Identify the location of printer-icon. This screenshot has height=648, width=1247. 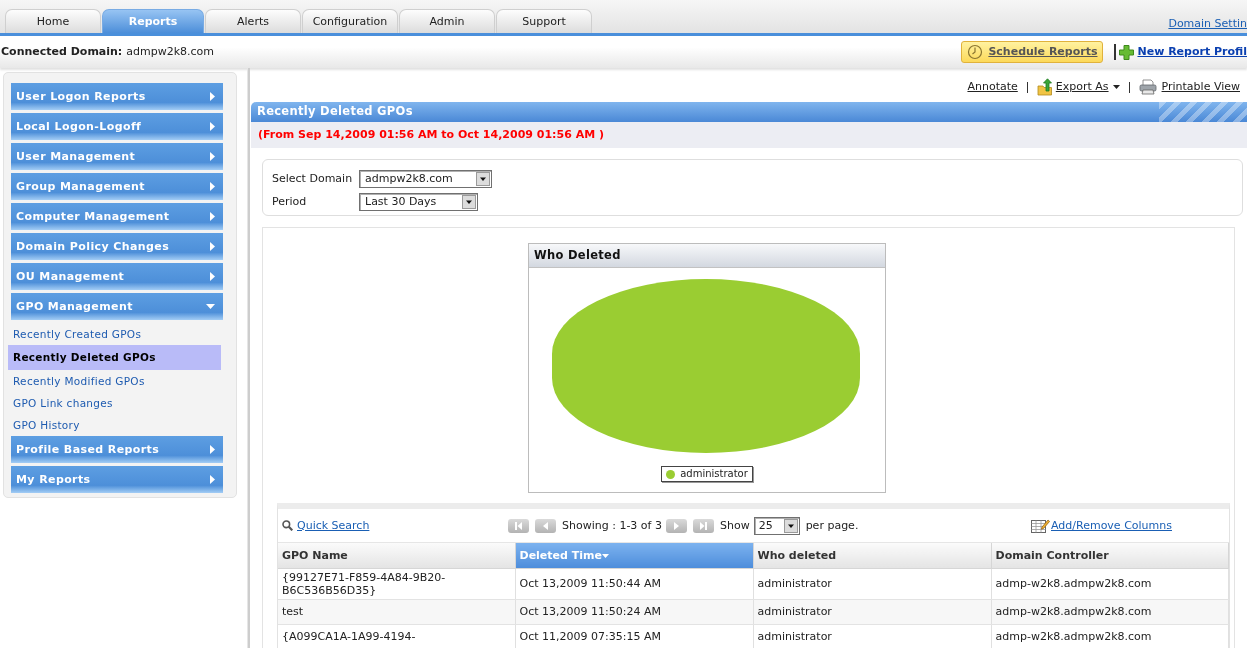
(1147, 87).